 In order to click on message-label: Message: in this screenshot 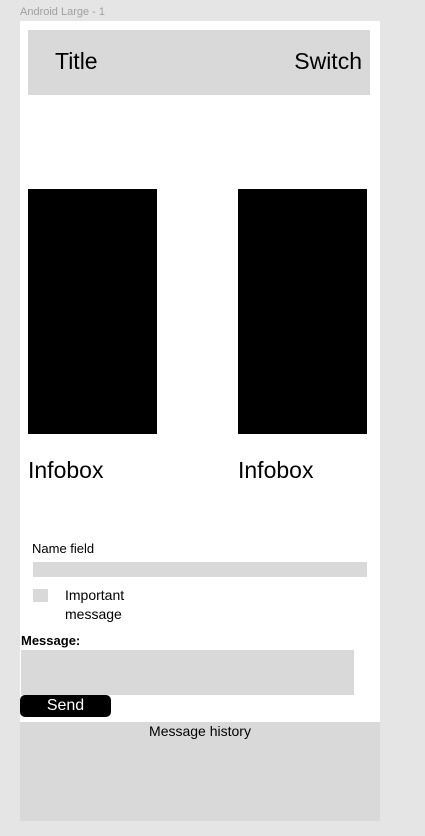, I will do `click(51, 640)`.